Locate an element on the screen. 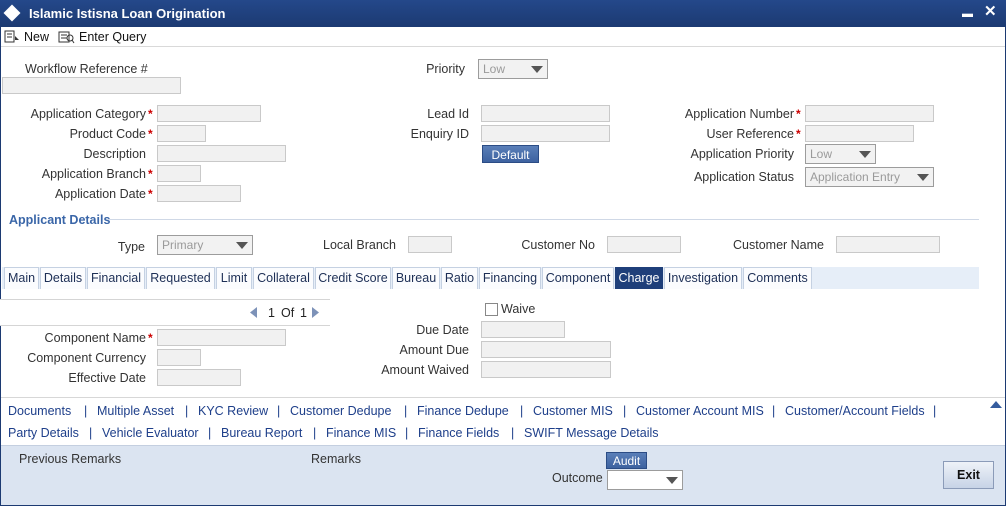 The width and height of the screenshot is (1006, 506). customer-name-input is located at coordinates (888, 244).